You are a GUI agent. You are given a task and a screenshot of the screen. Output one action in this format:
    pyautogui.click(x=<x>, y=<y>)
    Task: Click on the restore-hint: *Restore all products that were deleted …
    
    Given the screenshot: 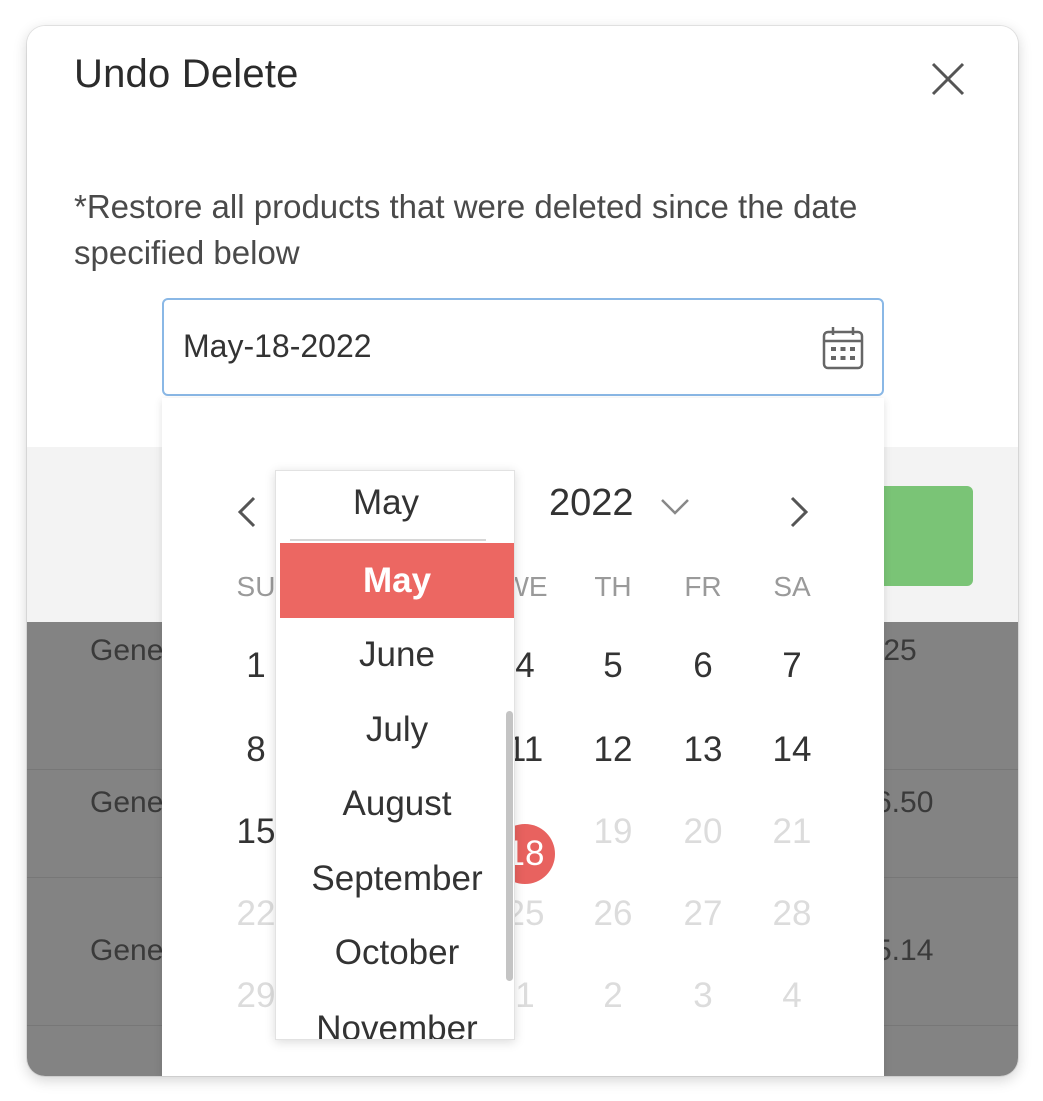 What is the action you would take?
    pyautogui.click(x=466, y=229)
    